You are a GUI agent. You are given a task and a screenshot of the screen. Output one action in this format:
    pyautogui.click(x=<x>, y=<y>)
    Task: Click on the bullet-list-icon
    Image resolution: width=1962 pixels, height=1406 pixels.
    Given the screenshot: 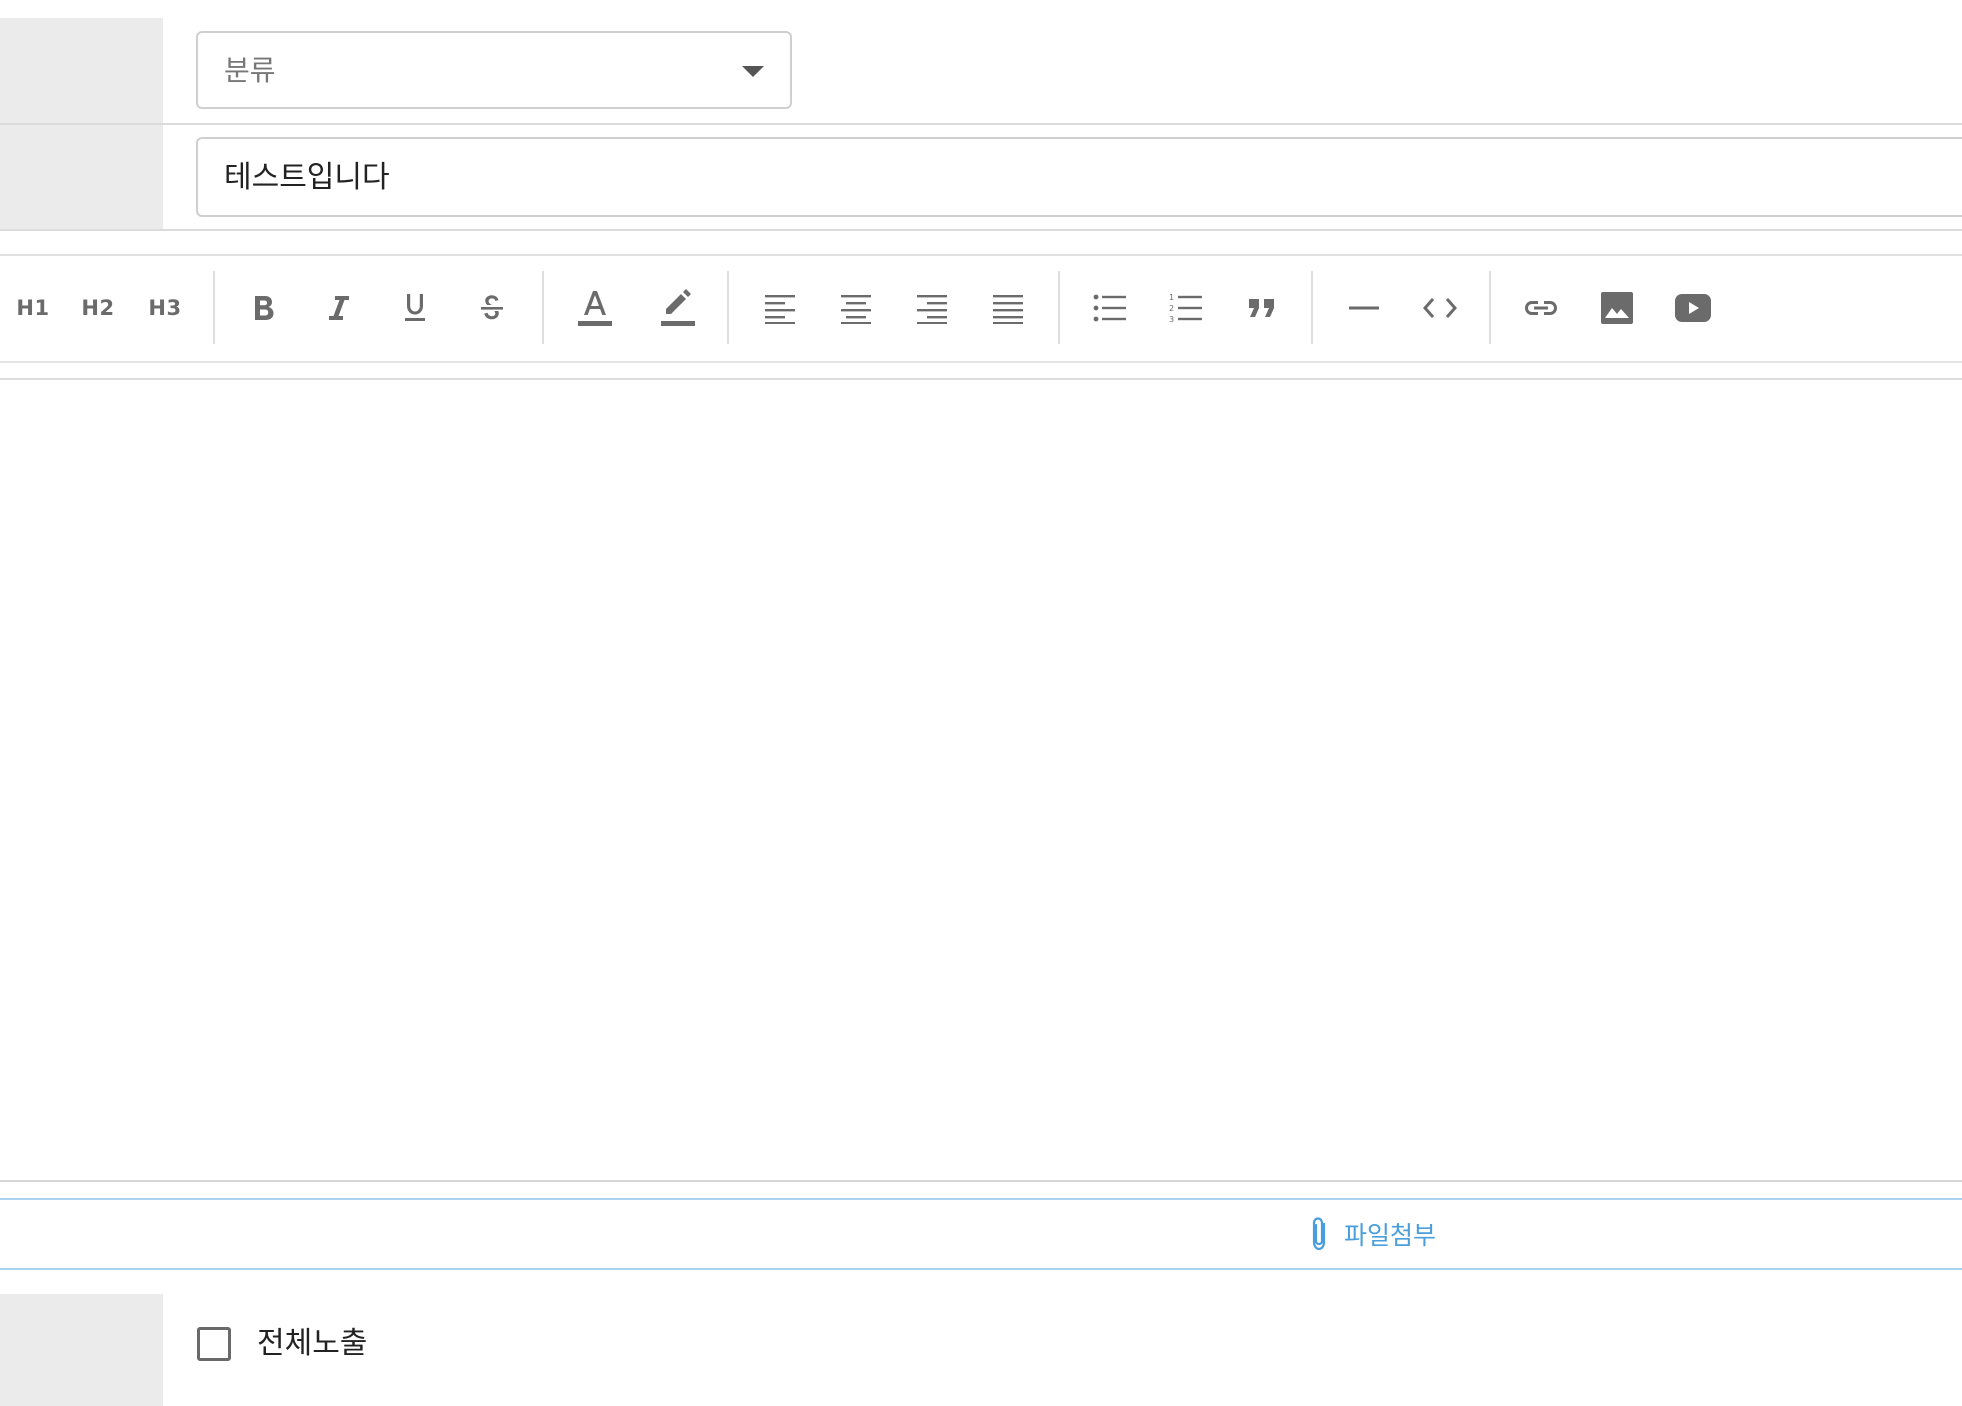 What is the action you would take?
    pyautogui.click(x=1109, y=307)
    